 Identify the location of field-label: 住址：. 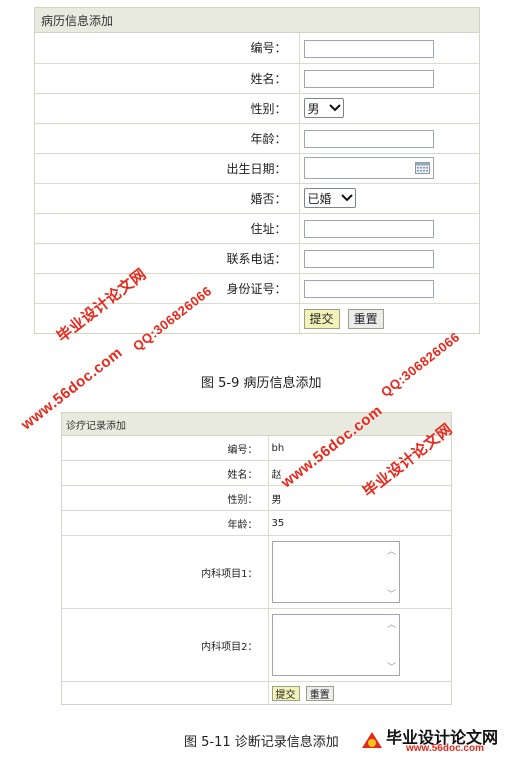
(167, 227).